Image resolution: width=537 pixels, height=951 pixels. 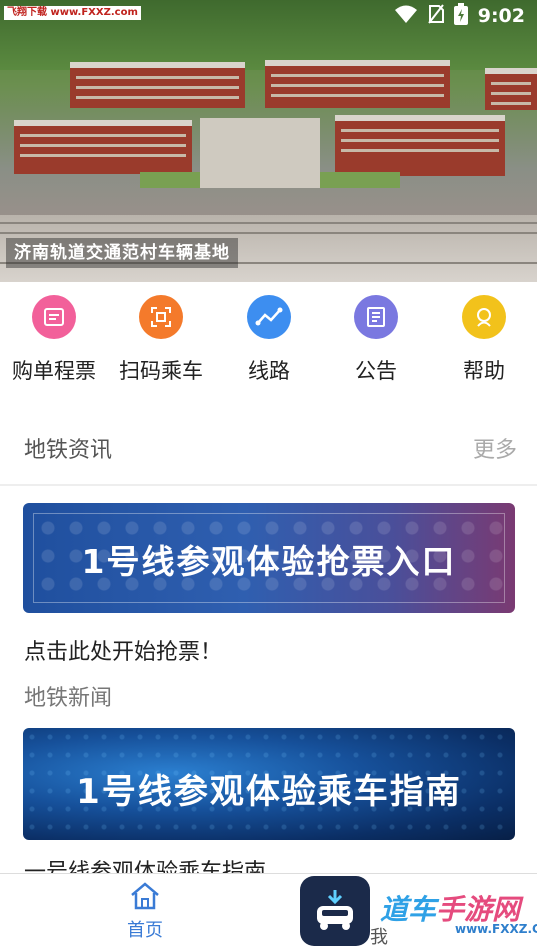 What do you see at coordinates (268, 485) in the screenshot?
I see `divider` at bounding box center [268, 485].